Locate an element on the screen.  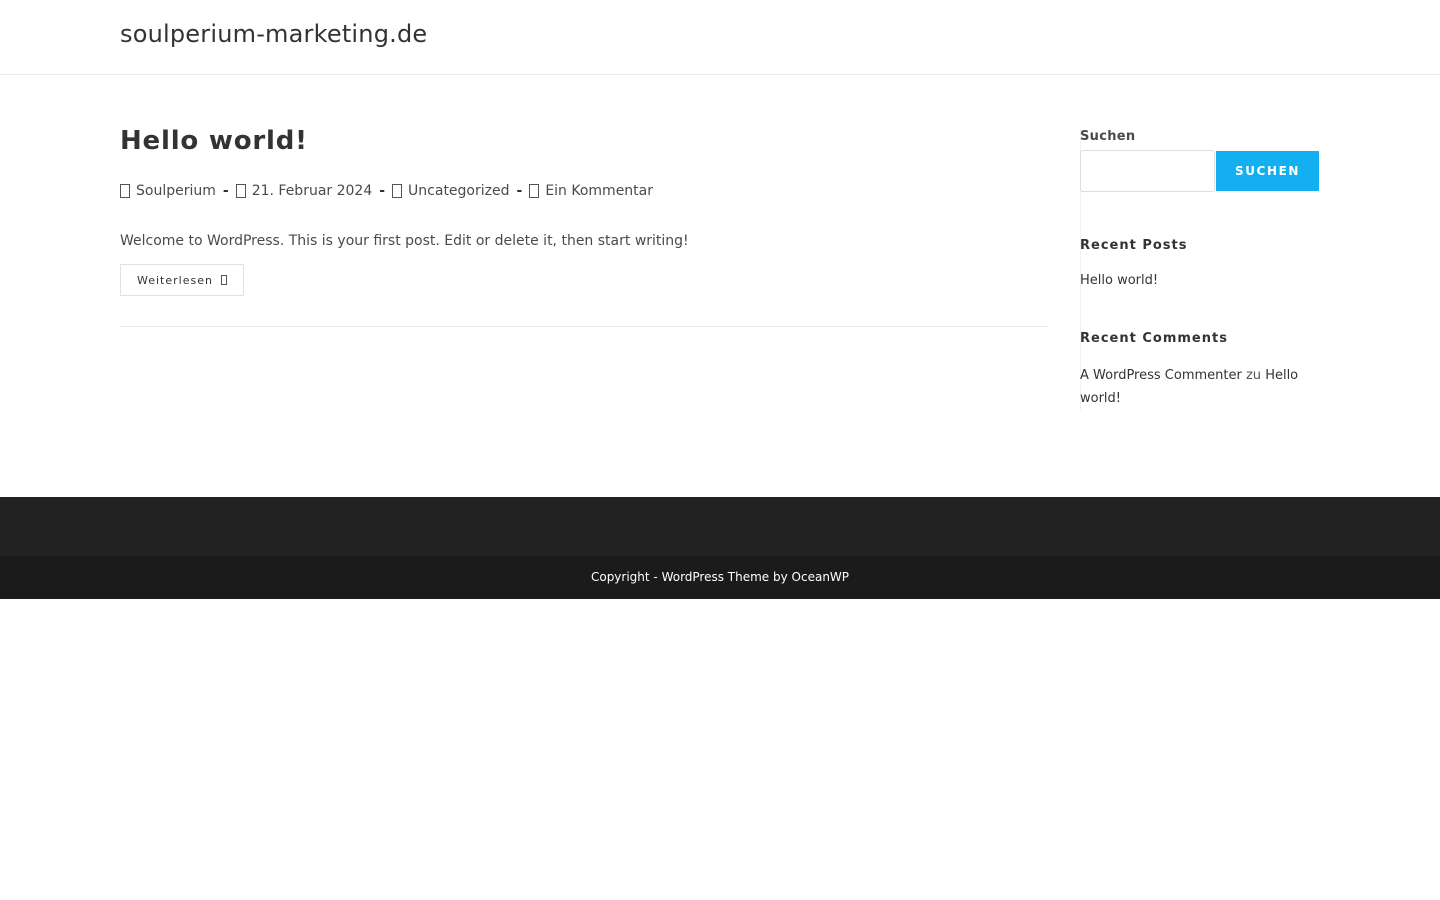
footer-widgets is located at coordinates (720, 526).